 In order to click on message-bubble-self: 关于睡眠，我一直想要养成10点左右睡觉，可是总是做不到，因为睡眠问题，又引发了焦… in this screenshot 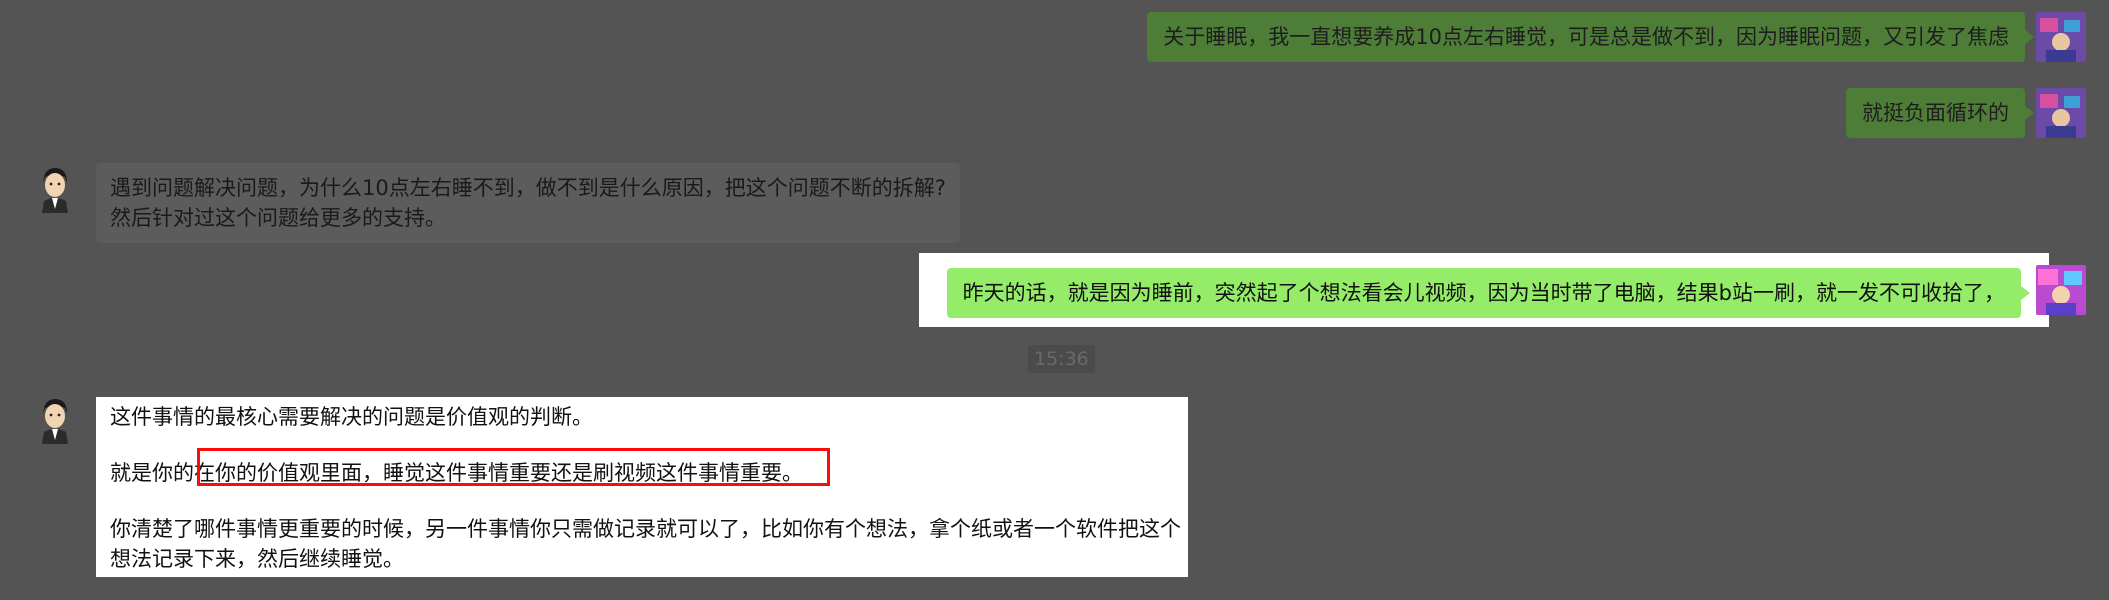, I will do `click(1590, 37)`.